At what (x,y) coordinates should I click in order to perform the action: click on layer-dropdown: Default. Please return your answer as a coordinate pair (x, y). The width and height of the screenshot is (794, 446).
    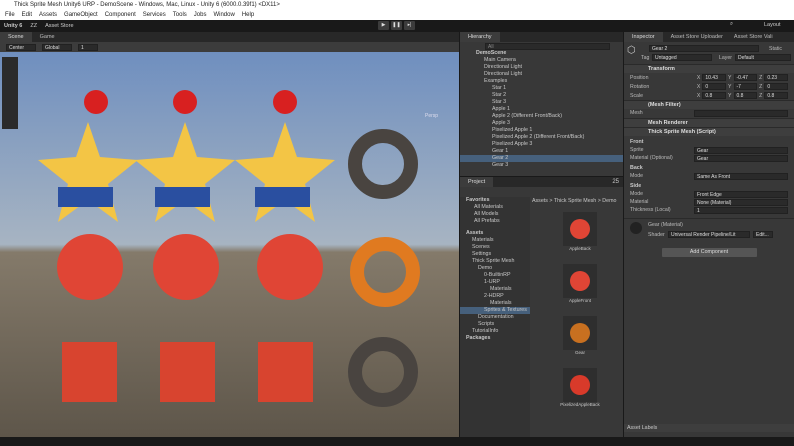
    Looking at the image, I should click on (763, 57).